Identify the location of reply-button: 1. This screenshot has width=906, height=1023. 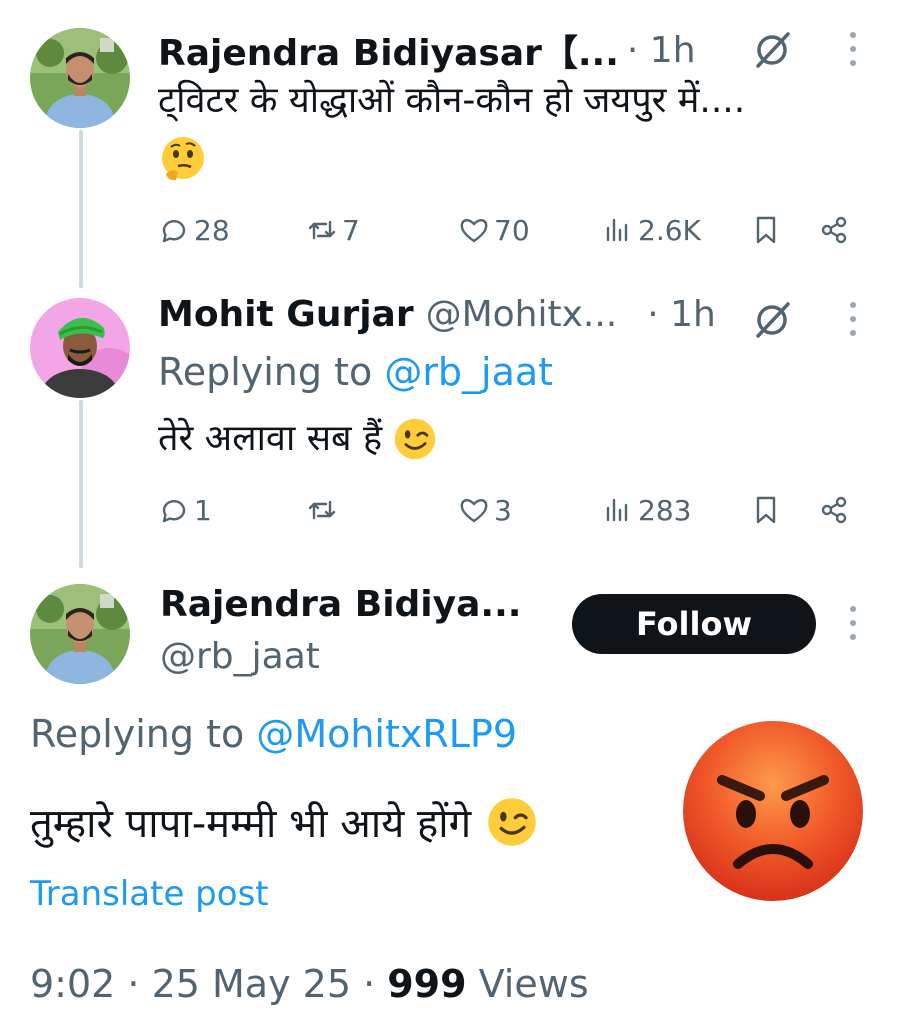
(185, 510).